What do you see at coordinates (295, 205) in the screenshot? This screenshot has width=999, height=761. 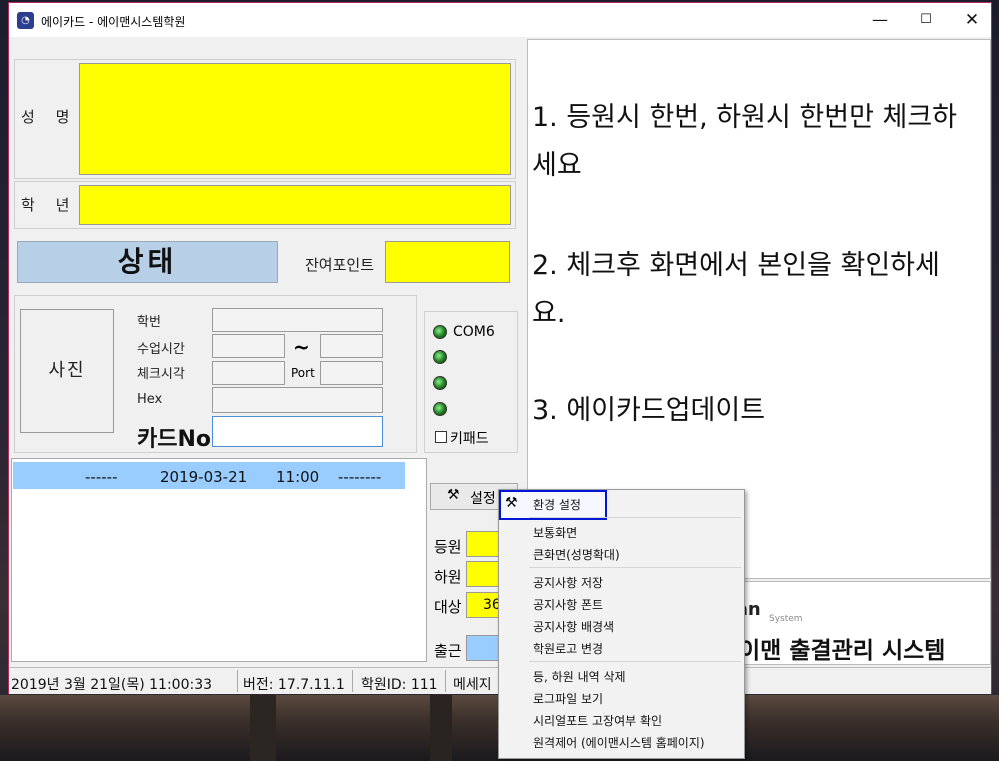 I see `grade-display` at bounding box center [295, 205].